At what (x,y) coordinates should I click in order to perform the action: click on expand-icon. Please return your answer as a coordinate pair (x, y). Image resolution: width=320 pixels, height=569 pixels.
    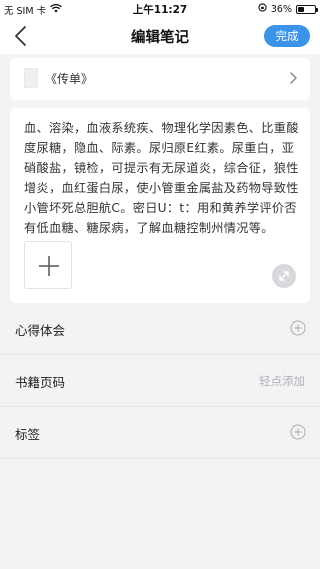
    Looking at the image, I should click on (284, 276).